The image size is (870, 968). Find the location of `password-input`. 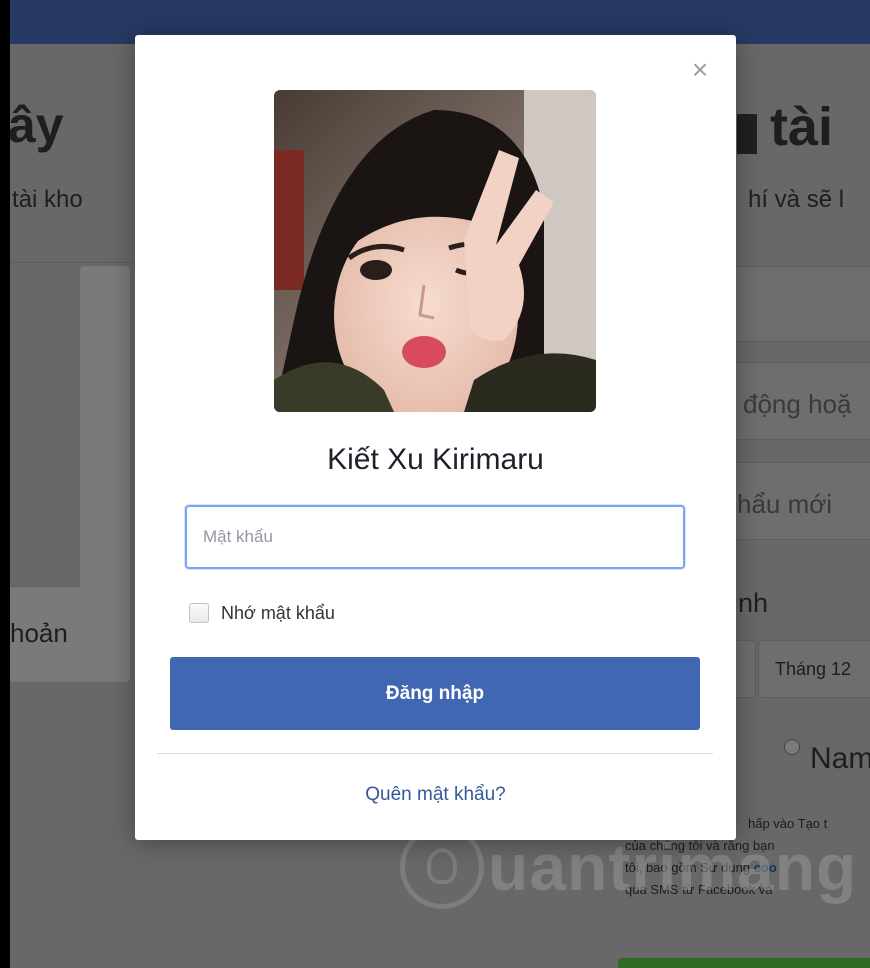

password-input is located at coordinates (435, 537).